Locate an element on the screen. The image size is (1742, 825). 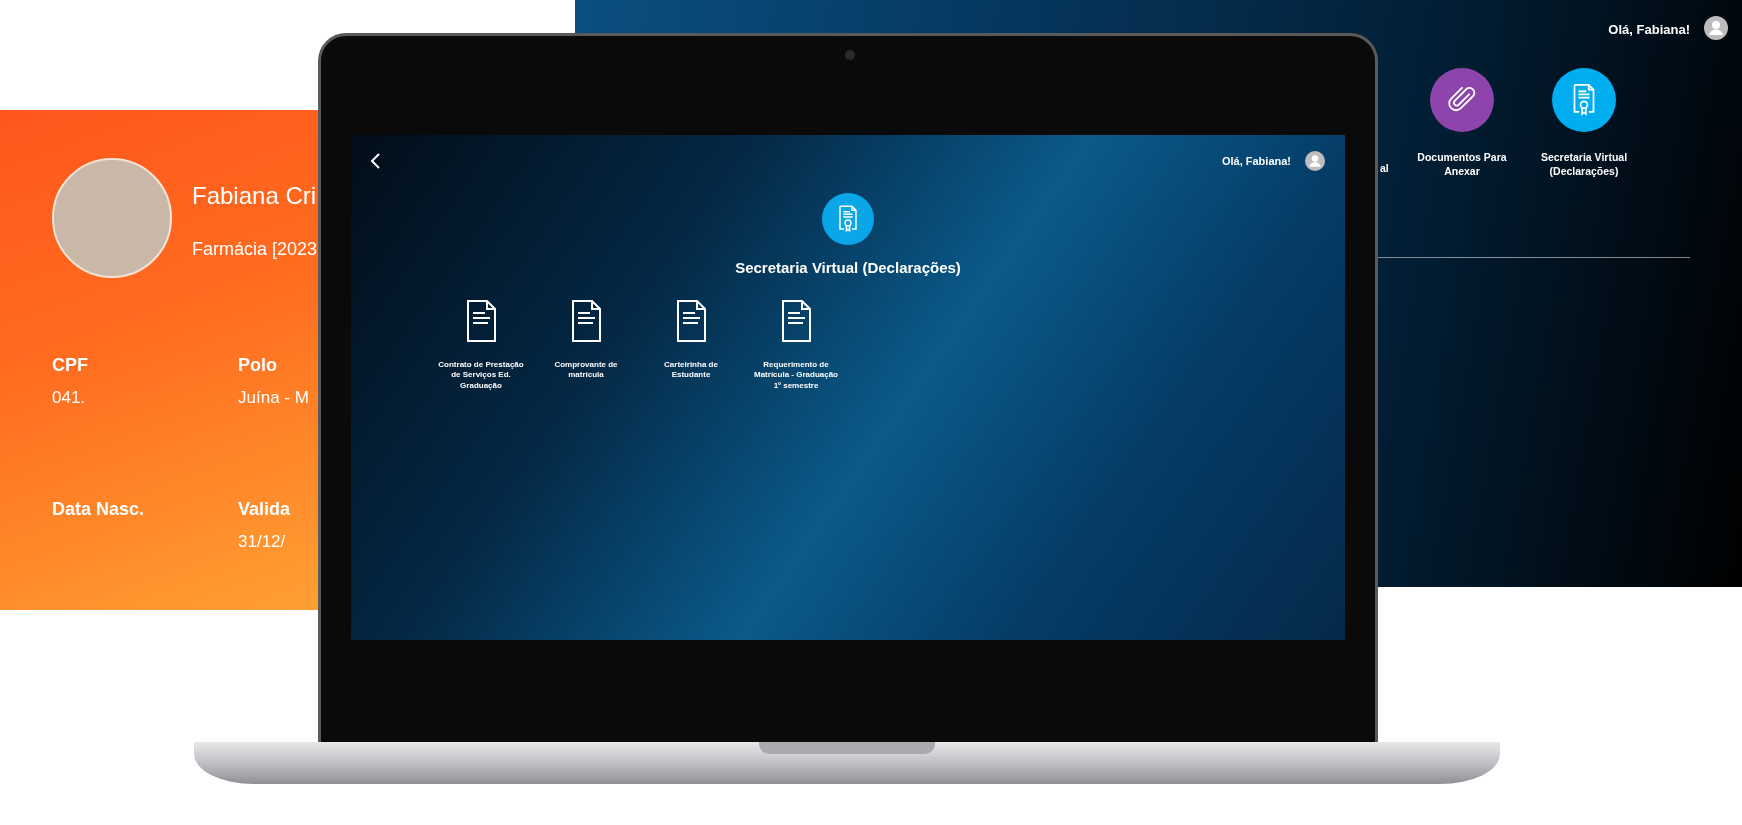
document-tile: Comprovante de matrícula is located at coordinates (586, 340).